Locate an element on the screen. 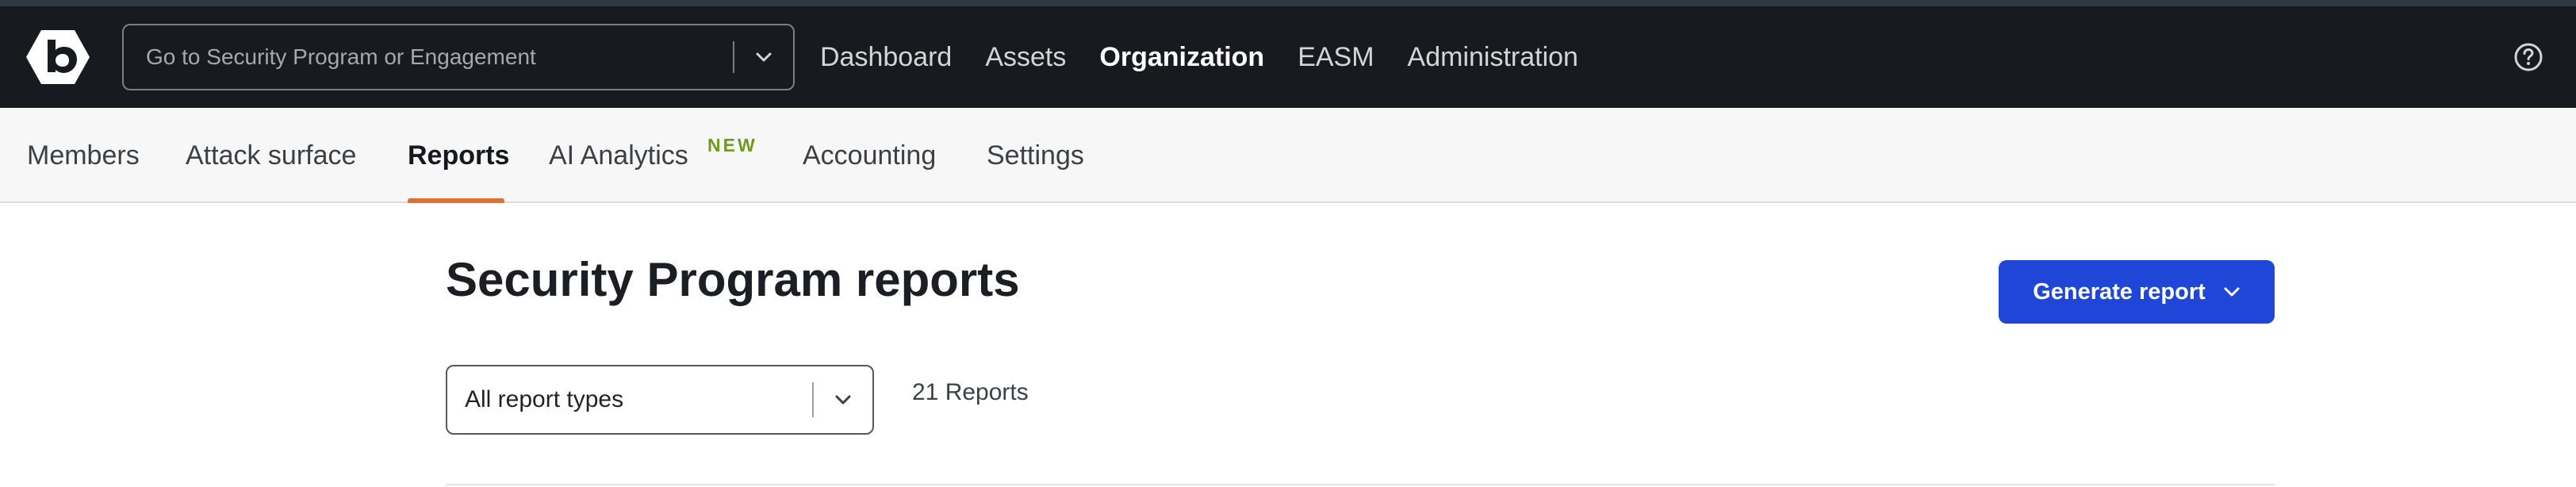  generate-report-label: Generate report is located at coordinates (2119, 291).